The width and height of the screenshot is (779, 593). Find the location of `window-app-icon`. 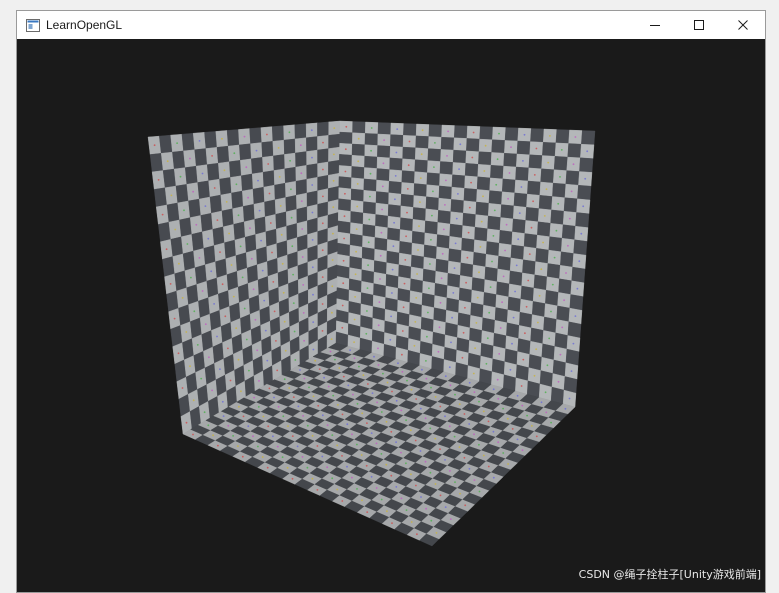

window-app-icon is located at coordinates (33, 25).